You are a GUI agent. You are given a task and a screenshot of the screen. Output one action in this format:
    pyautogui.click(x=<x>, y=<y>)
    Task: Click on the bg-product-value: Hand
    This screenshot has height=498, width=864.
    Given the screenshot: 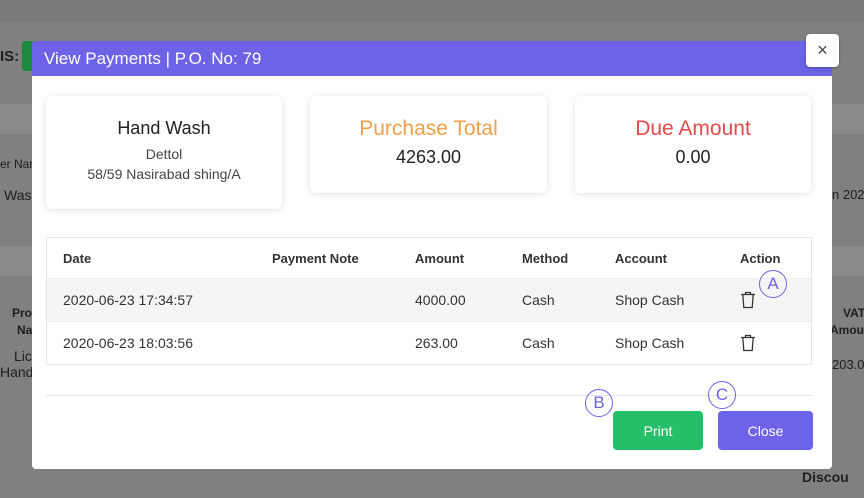 What is the action you would take?
    pyautogui.click(x=17, y=372)
    